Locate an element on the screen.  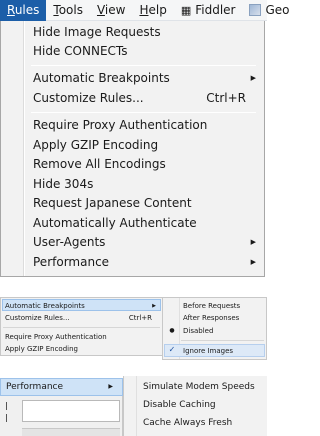
checkmark-icon: ✓ is located at coordinates (172, 349).